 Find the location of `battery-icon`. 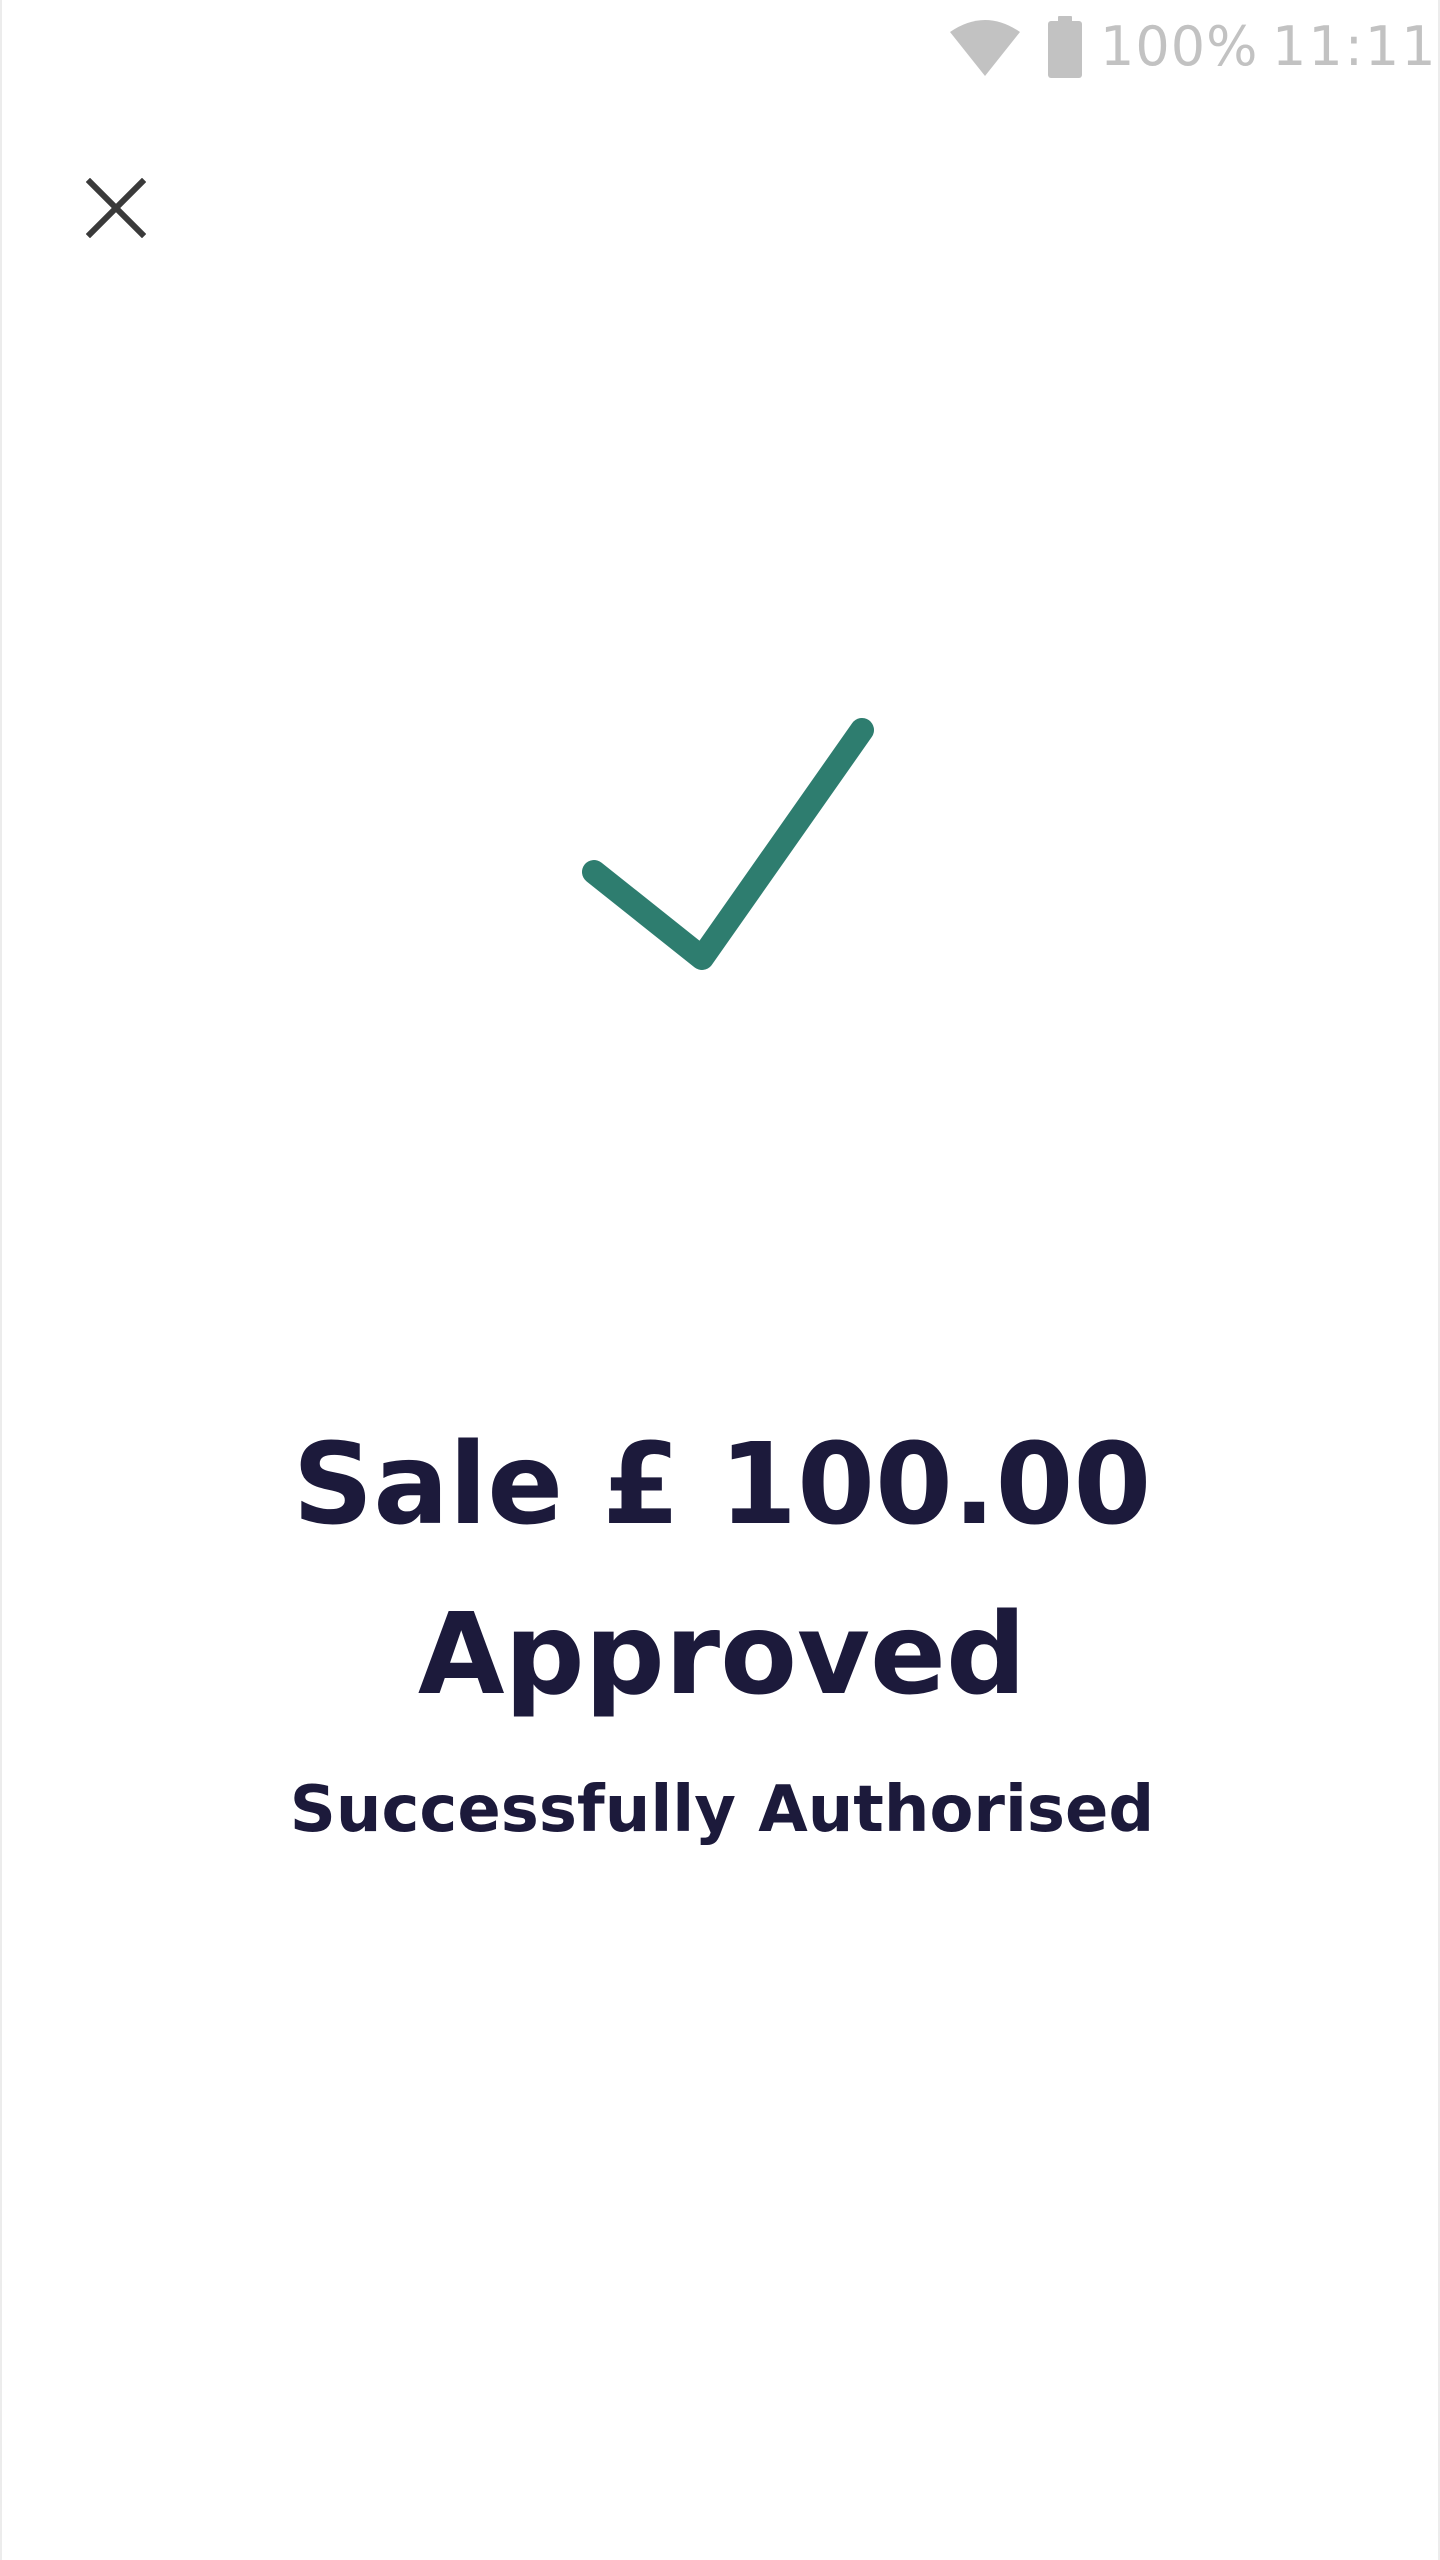

battery-icon is located at coordinates (1065, 47).